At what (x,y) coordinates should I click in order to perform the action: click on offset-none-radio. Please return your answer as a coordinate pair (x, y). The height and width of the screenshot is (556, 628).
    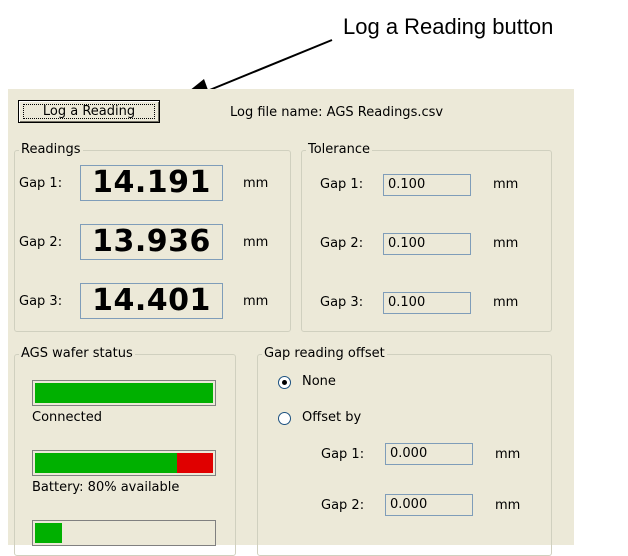
    Looking at the image, I should click on (284, 382).